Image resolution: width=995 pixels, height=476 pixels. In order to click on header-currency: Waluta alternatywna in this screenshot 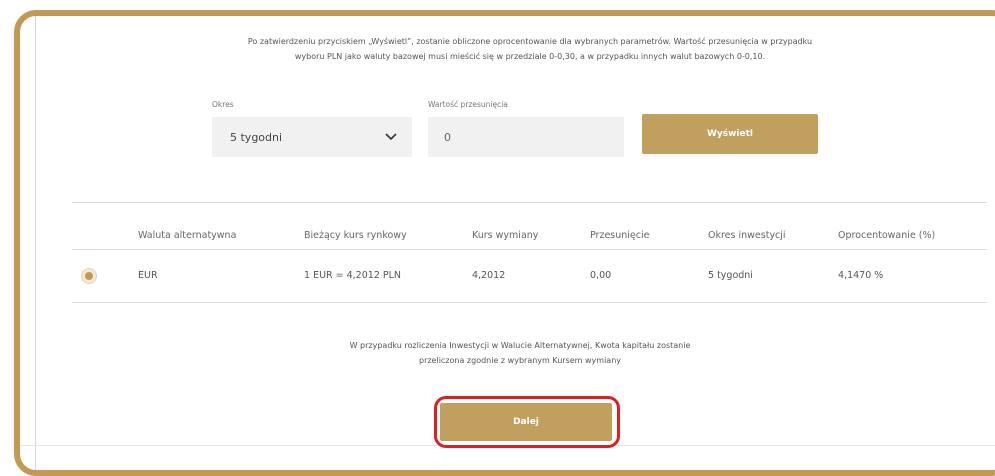, I will do `click(187, 235)`.